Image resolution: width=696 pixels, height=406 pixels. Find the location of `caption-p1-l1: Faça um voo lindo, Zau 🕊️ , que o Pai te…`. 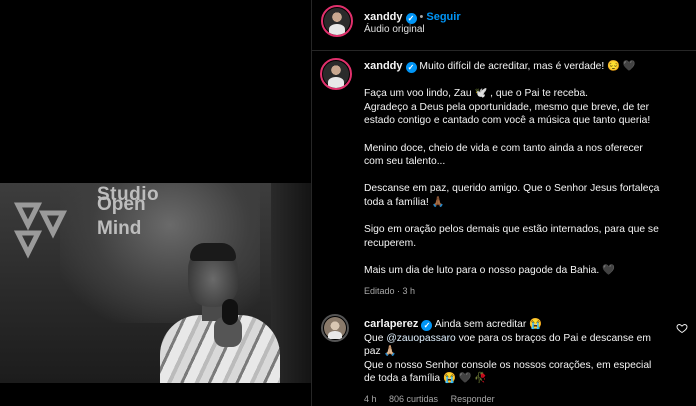

caption-p1-l1: Faça um voo lindo, Zau 🕊️ , que o Pai te… is located at coordinates (476, 94).